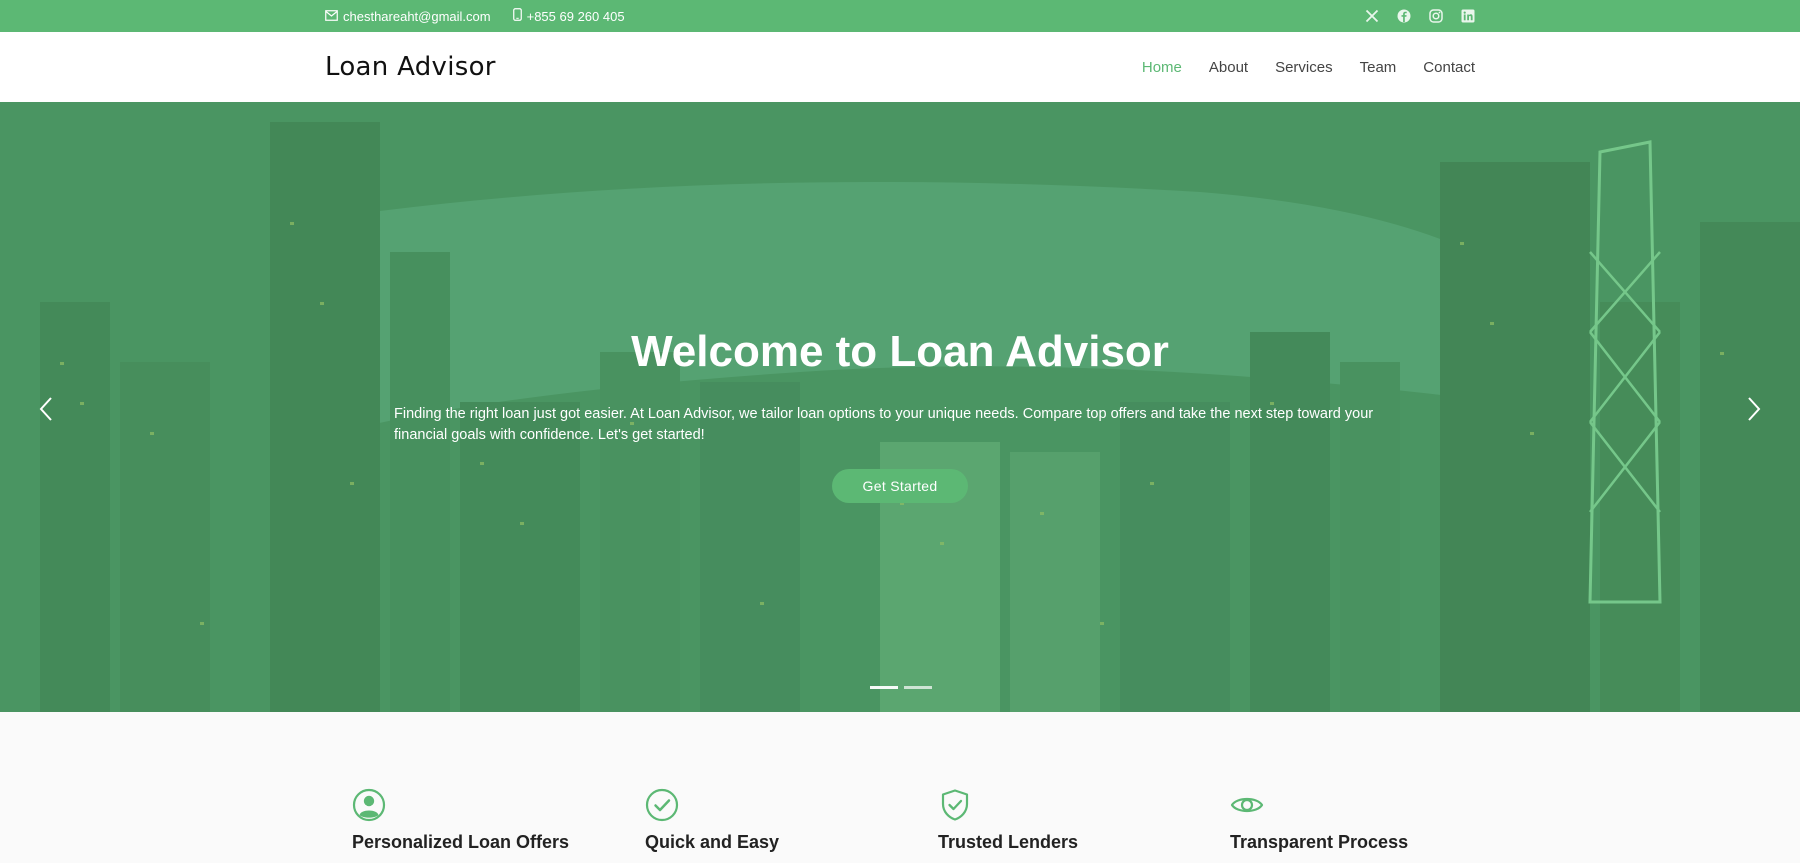 The width and height of the screenshot is (1800, 863). I want to click on contact-info: chesthareaht@gmail.com +855 69 260 405, so click(475, 16).